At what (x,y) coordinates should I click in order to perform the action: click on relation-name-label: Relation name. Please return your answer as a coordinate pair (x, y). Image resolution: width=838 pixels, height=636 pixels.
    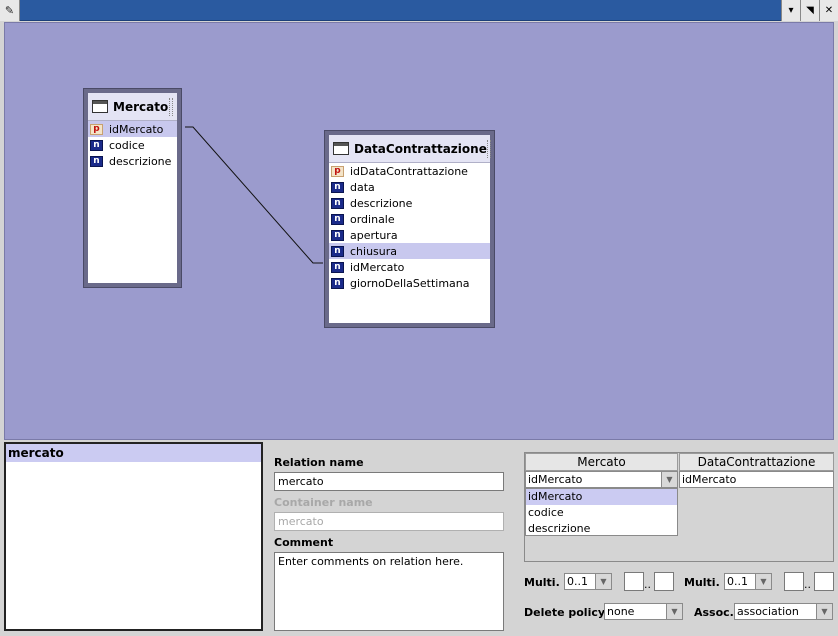
    Looking at the image, I should click on (319, 462).